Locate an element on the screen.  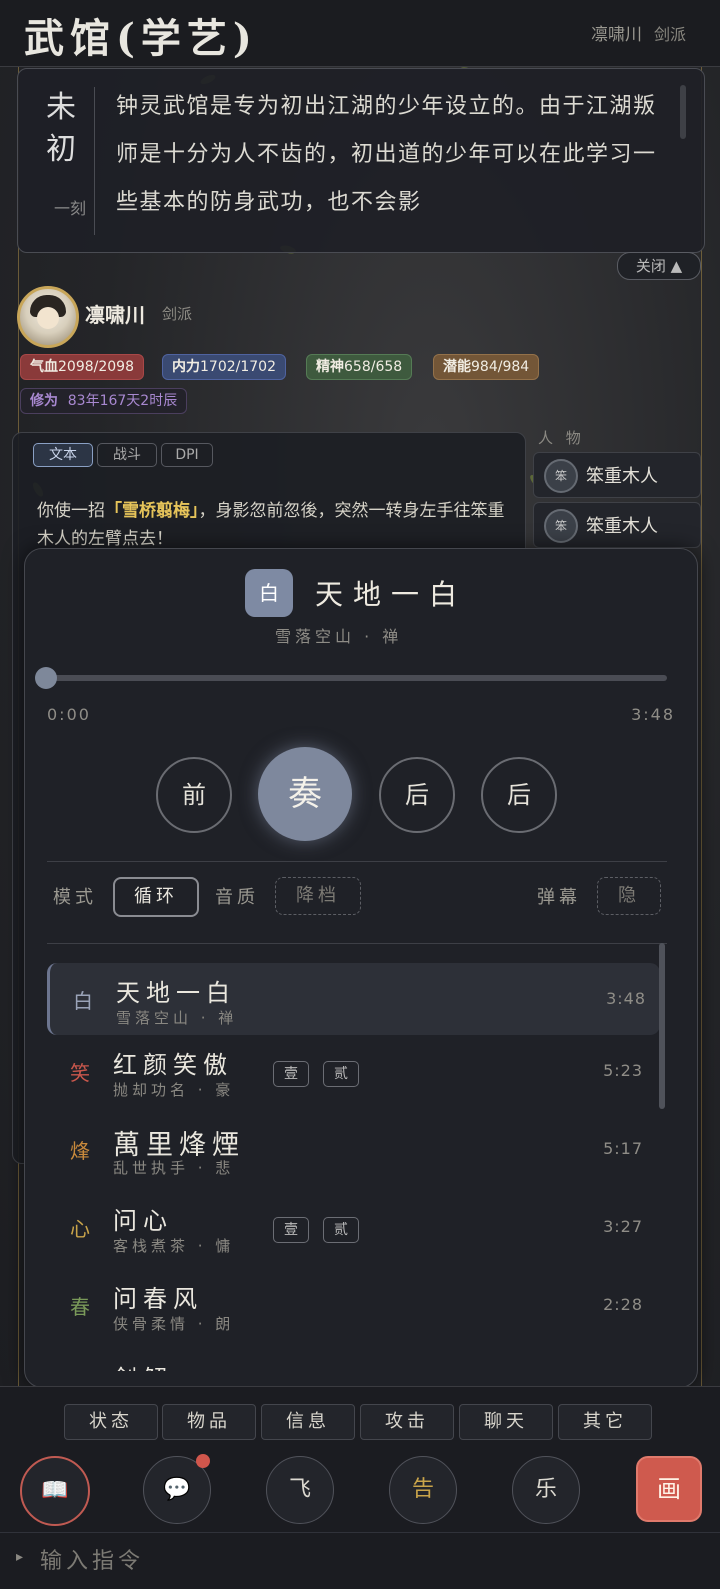
cultivation-badge: 修为 83年167天2时辰 is located at coordinates (104, 401).